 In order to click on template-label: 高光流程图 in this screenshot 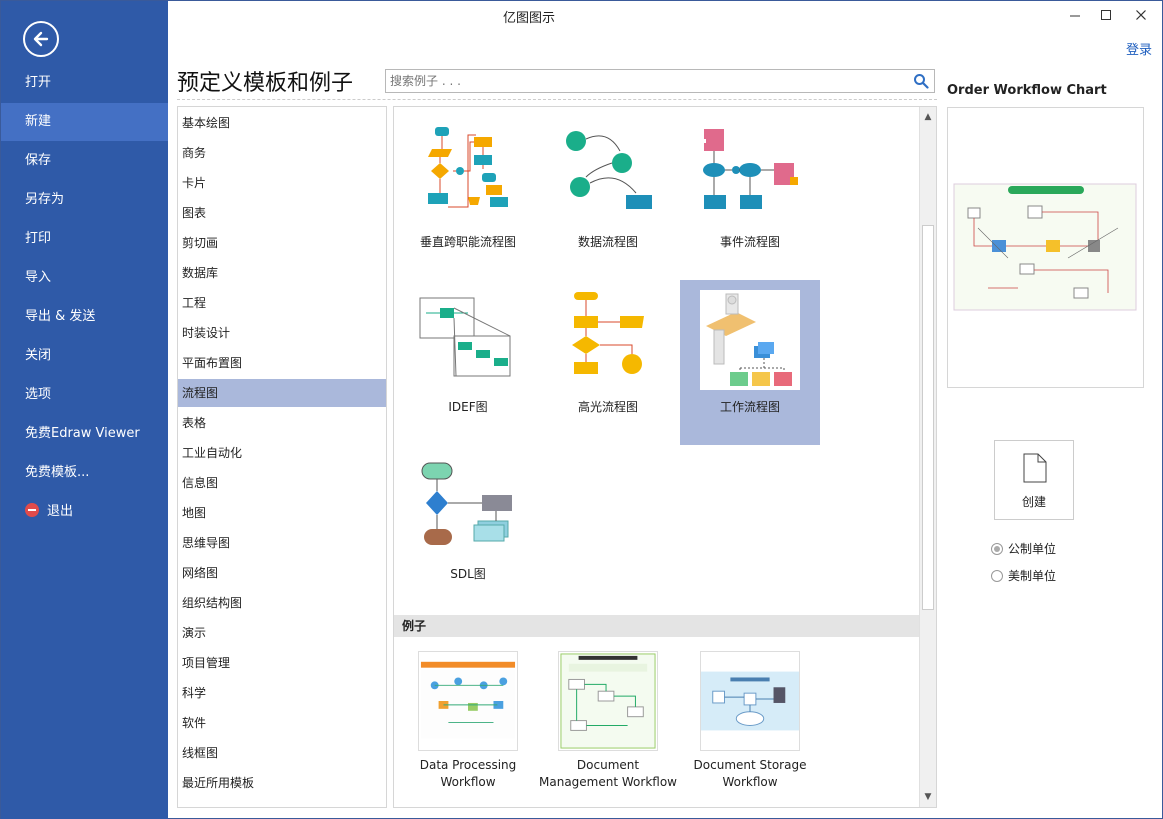, I will do `click(607, 407)`.